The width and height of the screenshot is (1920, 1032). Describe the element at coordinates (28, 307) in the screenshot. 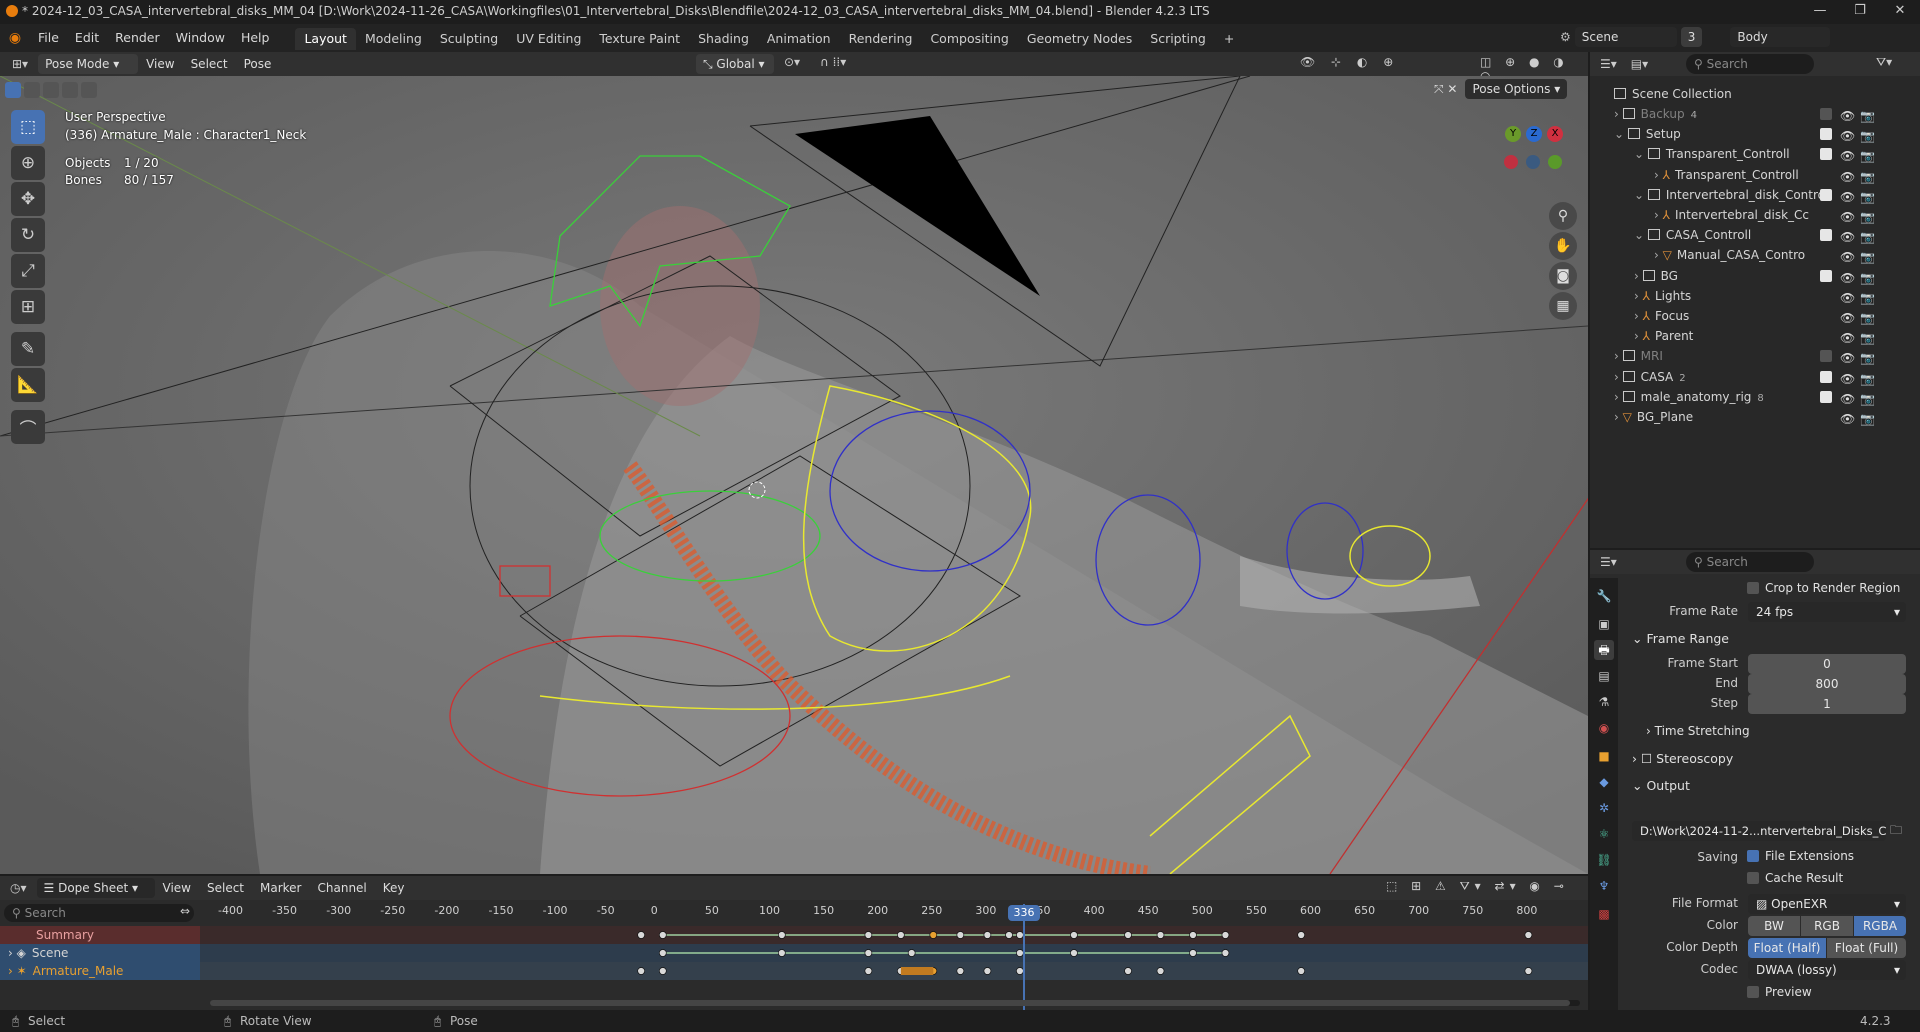

I see `transform-tool-icon: ⊞` at that location.